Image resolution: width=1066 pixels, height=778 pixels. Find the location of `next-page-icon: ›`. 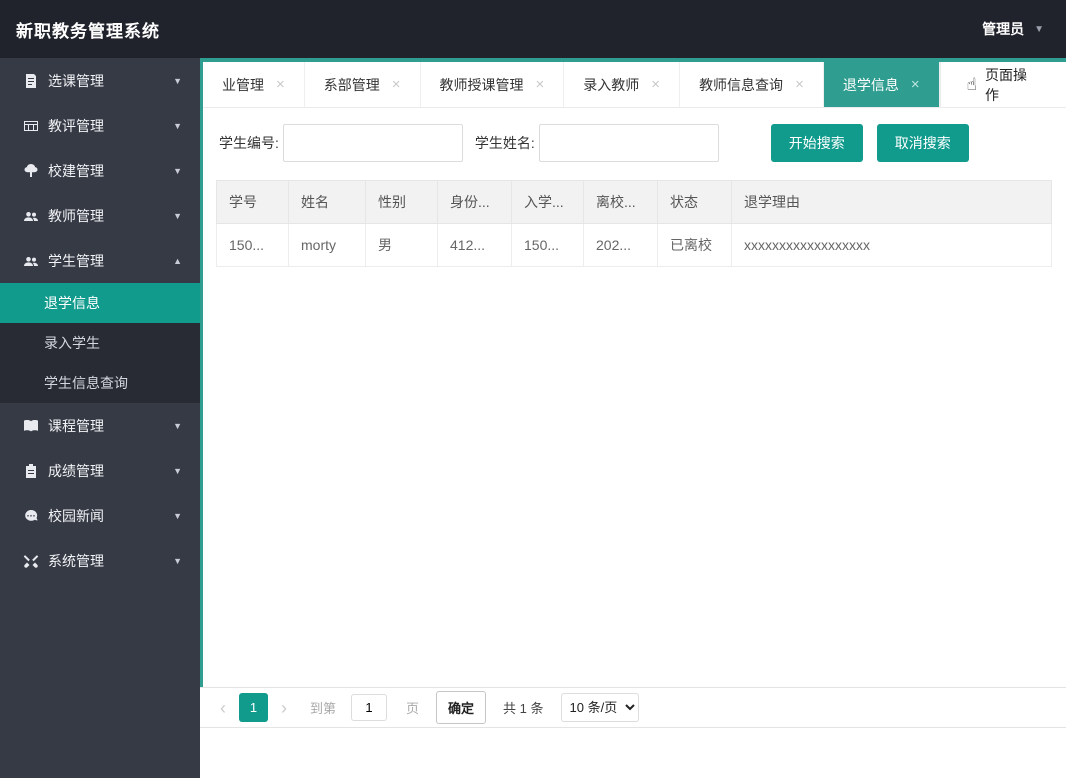

next-page-icon: › is located at coordinates (284, 708).